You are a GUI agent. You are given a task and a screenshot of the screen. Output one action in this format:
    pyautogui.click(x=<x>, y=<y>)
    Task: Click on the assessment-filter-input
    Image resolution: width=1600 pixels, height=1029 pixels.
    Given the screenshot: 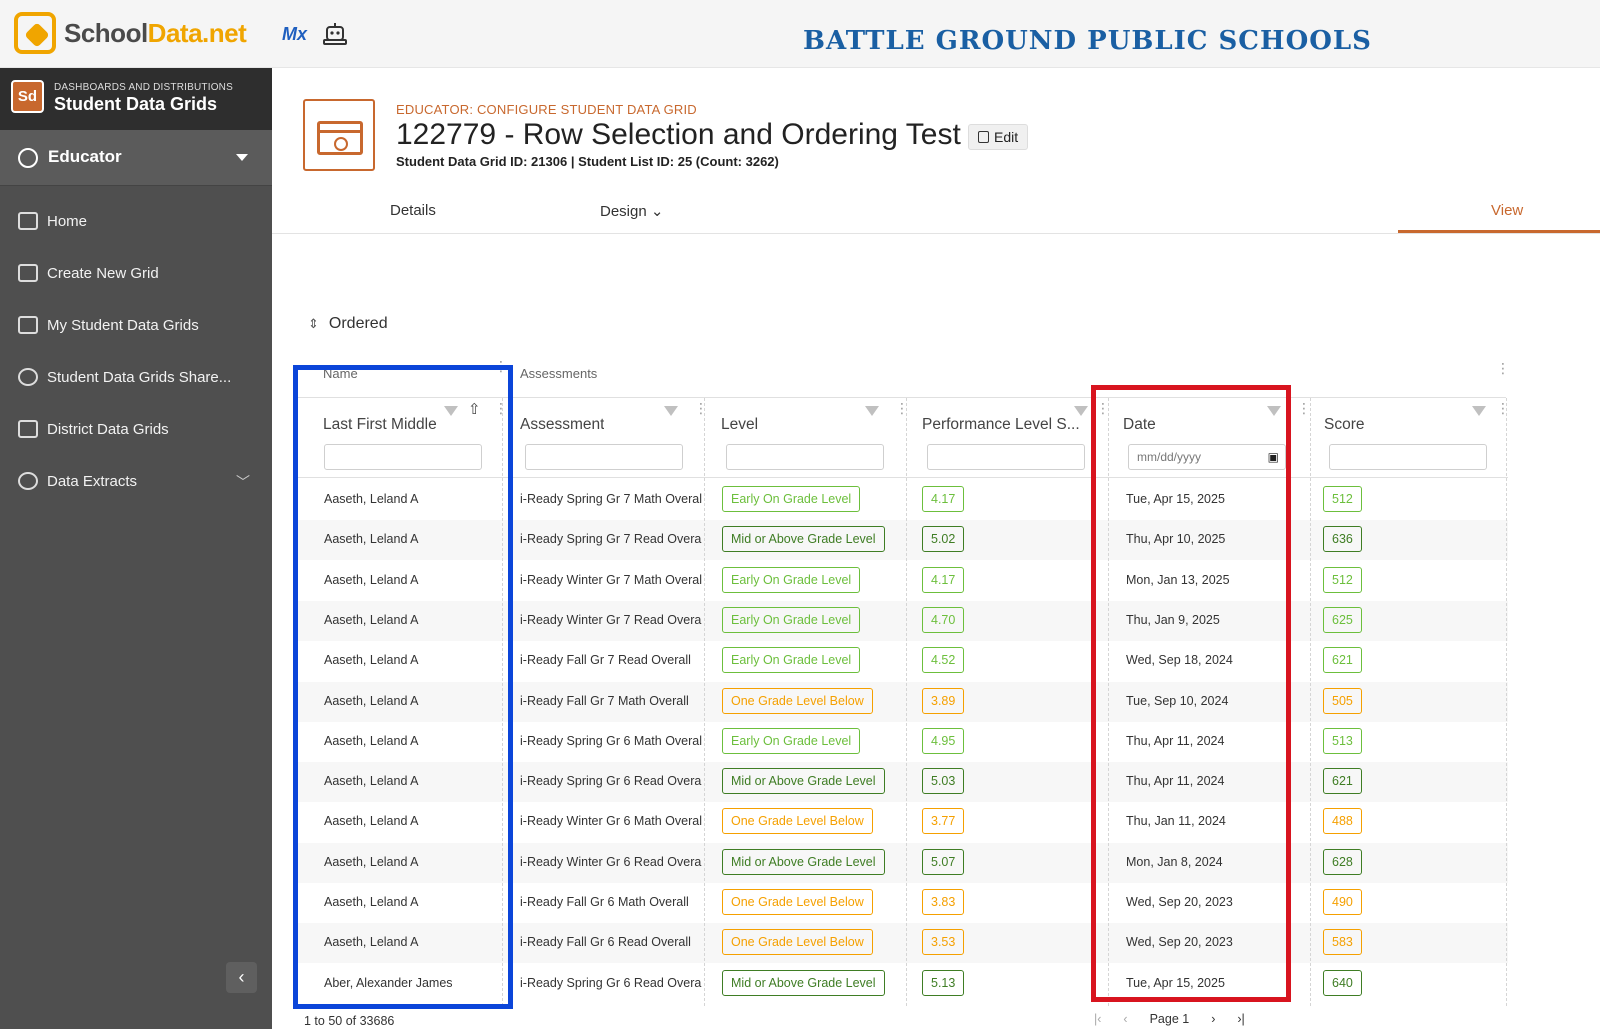 What is the action you would take?
    pyautogui.click(x=604, y=457)
    